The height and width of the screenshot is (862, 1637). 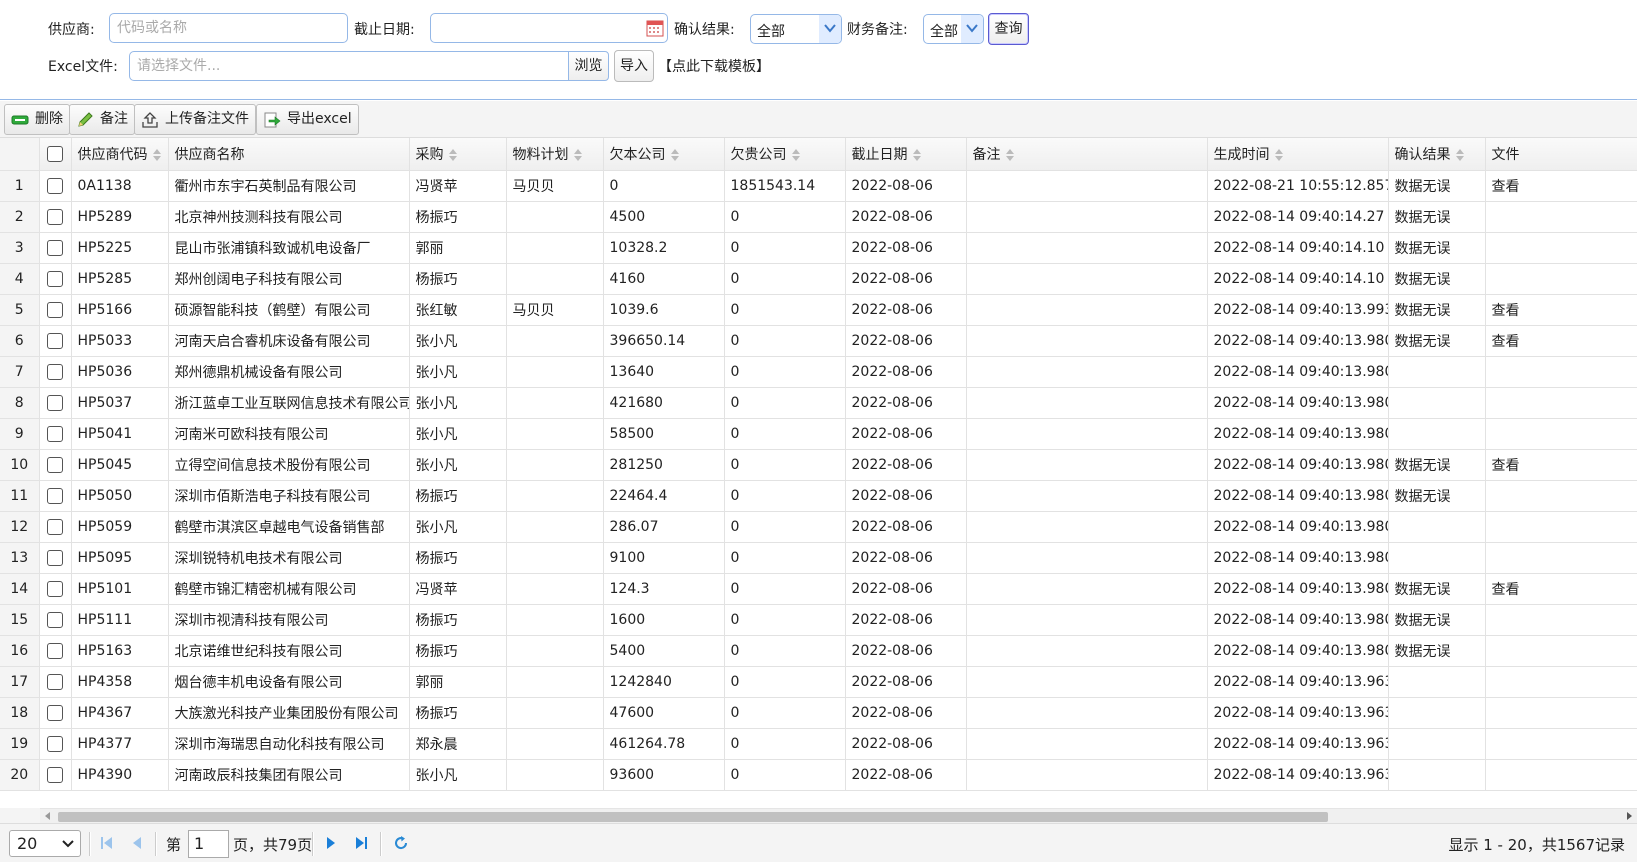 I want to click on deadline-date-input, so click(x=549, y=28).